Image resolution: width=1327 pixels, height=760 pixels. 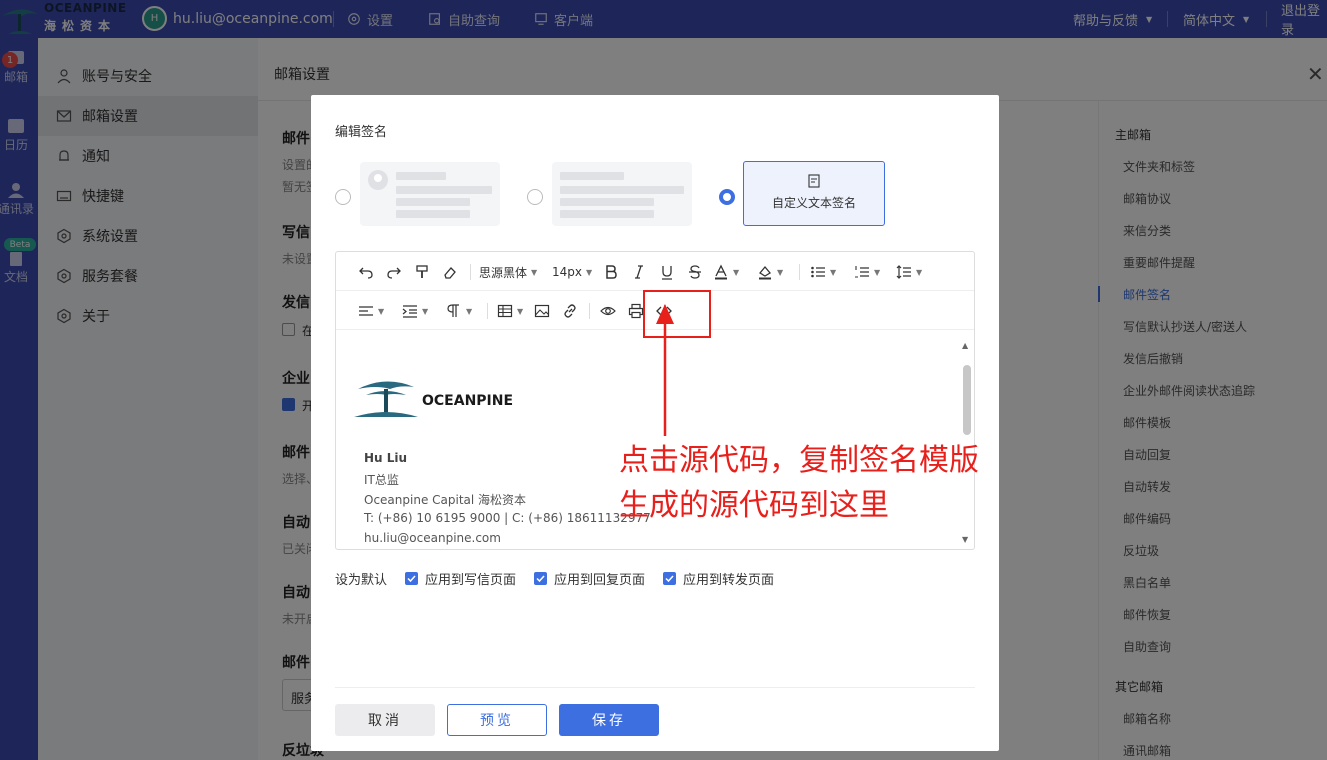 I want to click on signature-role: IT总监, so click(x=381, y=480).